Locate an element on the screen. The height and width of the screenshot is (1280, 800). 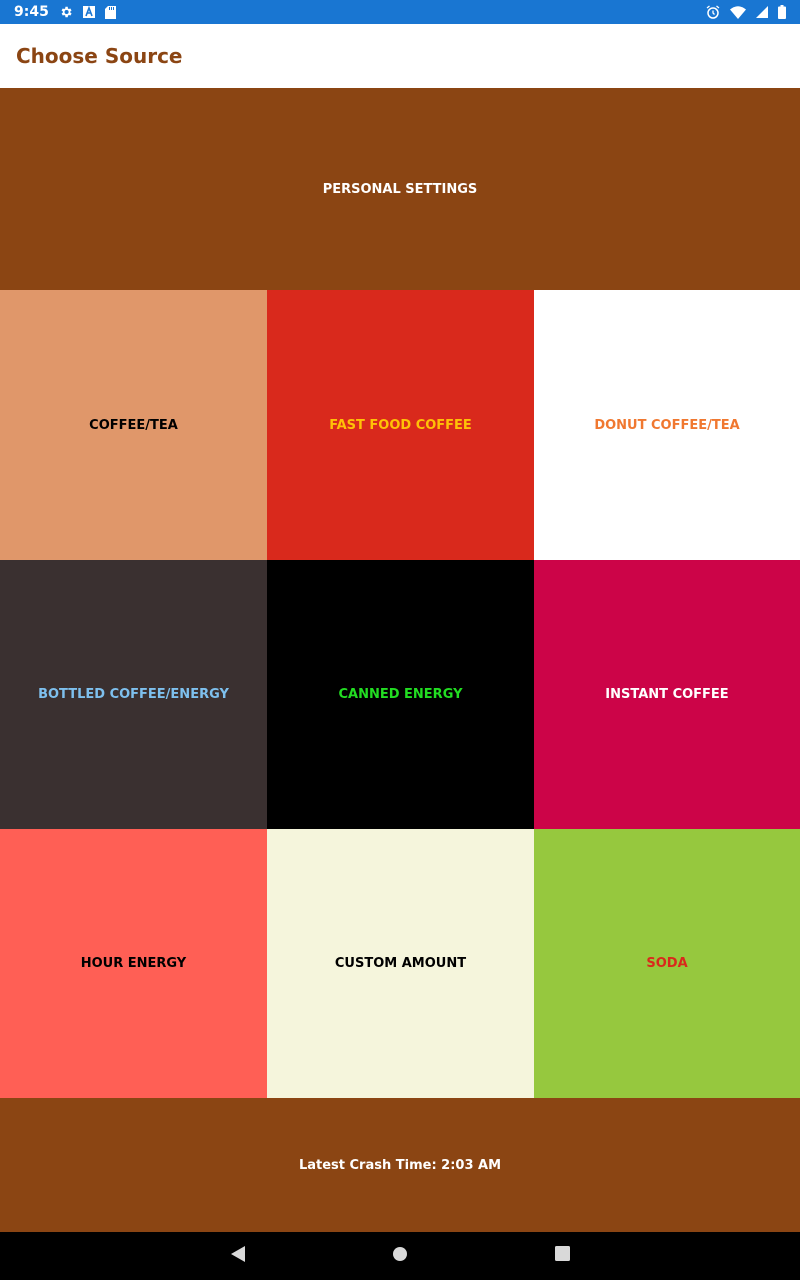
source-tile-bottled-coffee-energy: BOTTLED COFFEE/ENERGY is located at coordinates (133, 694).